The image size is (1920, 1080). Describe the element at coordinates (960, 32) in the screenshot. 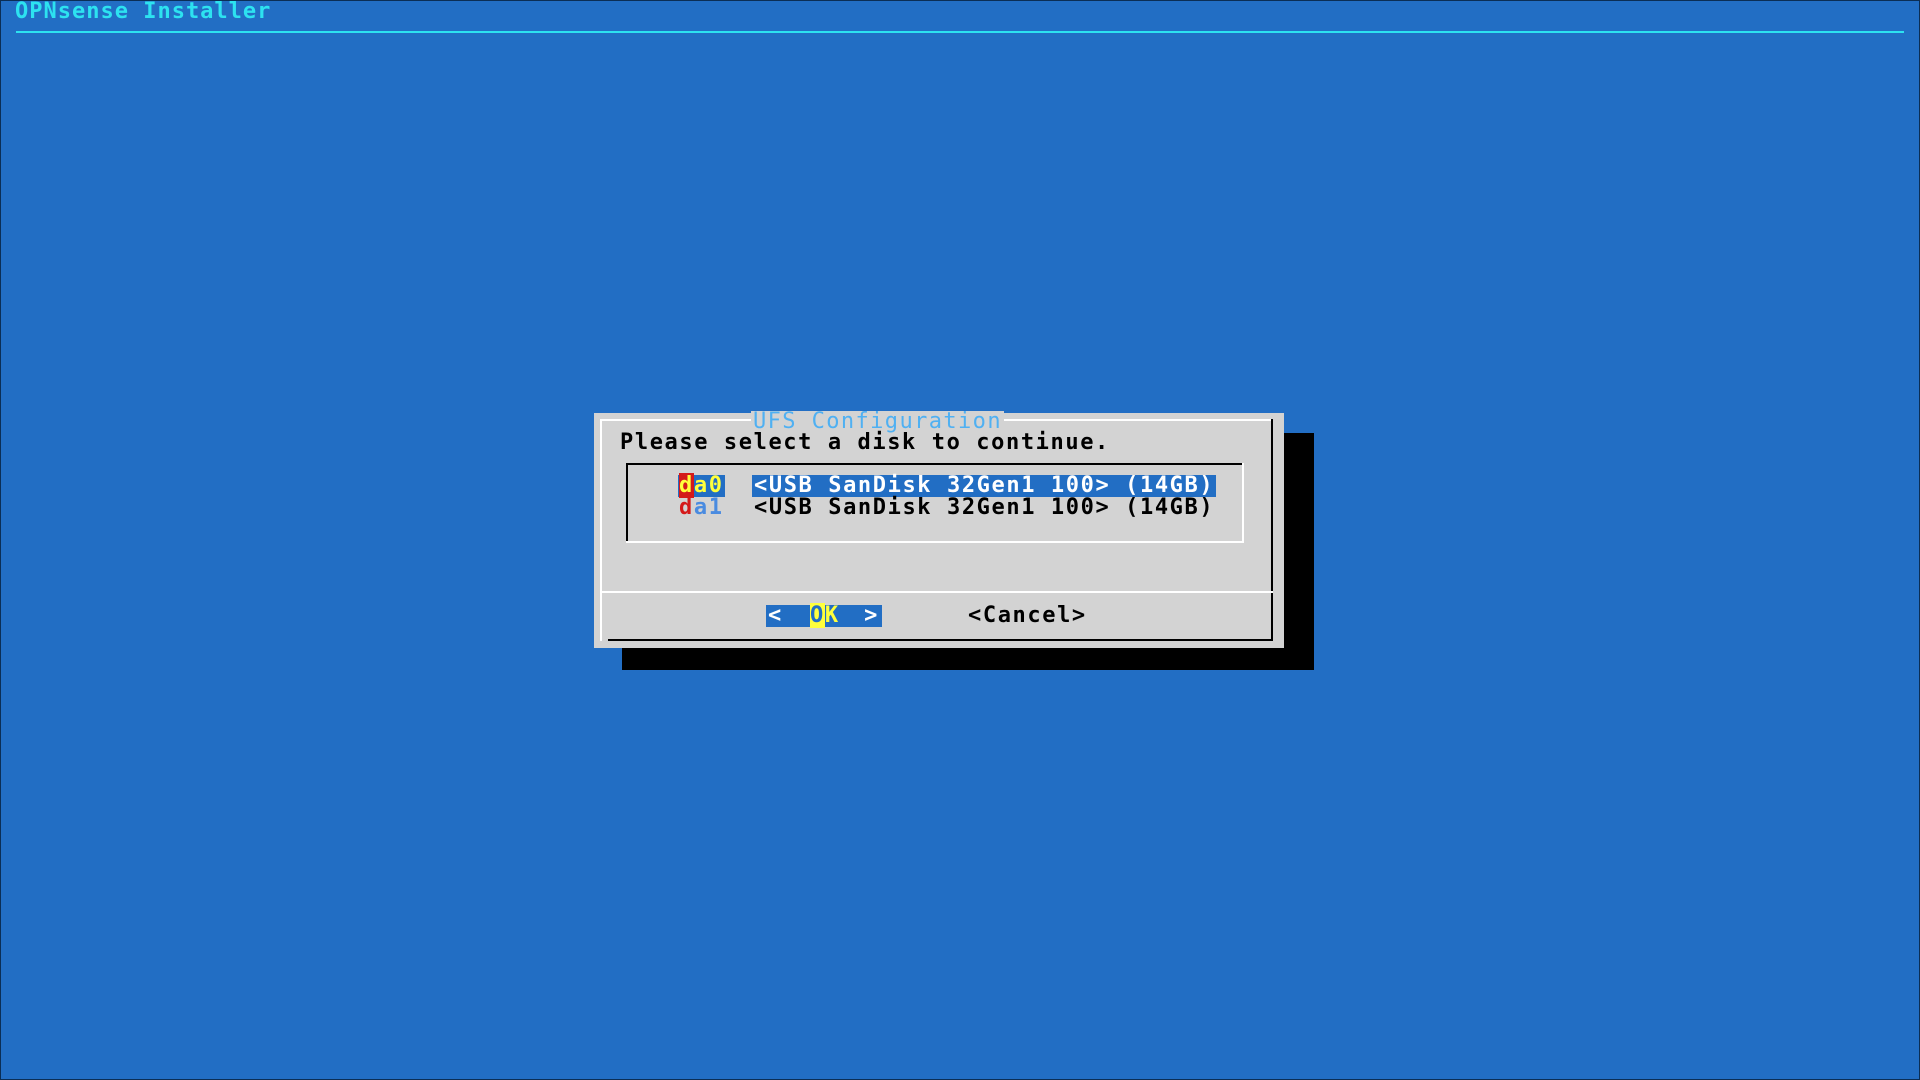

I see `title-rule` at that location.